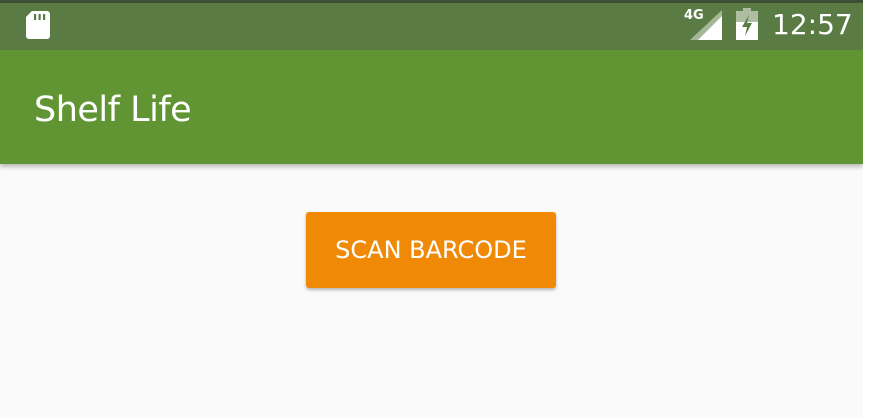 The width and height of the screenshot is (870, 418). I want to click on scan-barcode-button: SCAN BARCODE, so click(431, 250).